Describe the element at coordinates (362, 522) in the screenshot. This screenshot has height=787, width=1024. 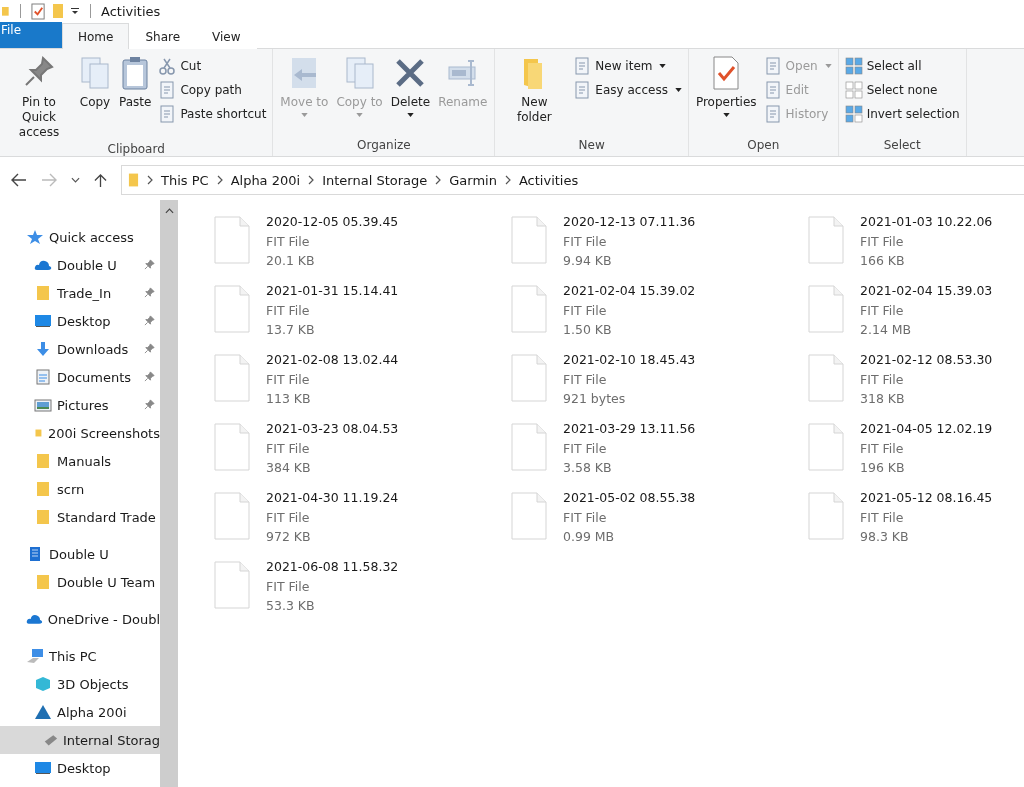
I see `file-item: 2021-04-30 11.19.24 FIT File 972 KB` at that location.